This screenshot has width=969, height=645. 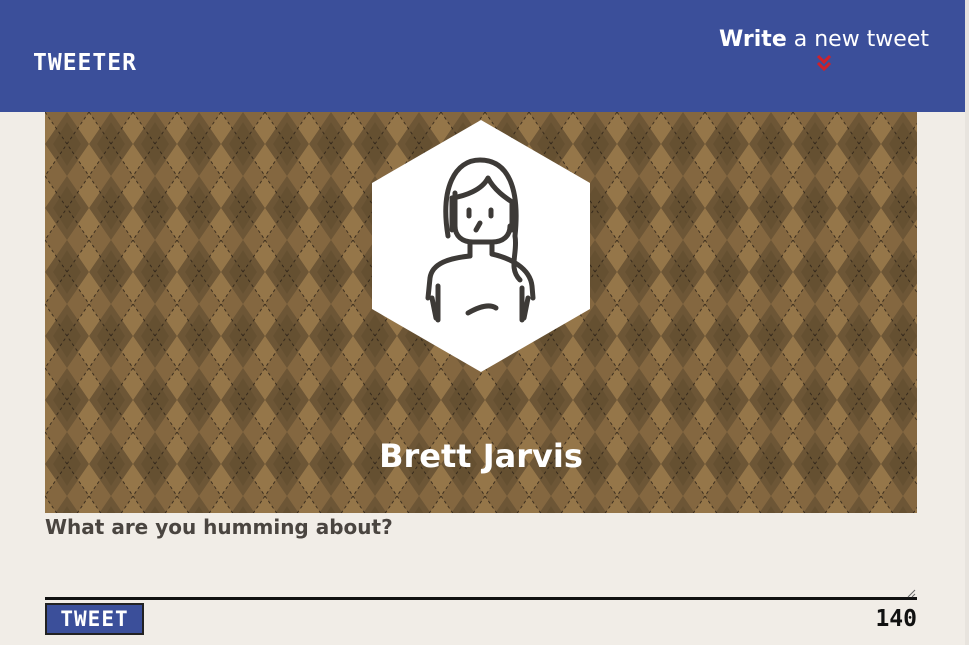 I want to click on write-new-tweet-label: Write a new tweet, so click(x=824, y=39).